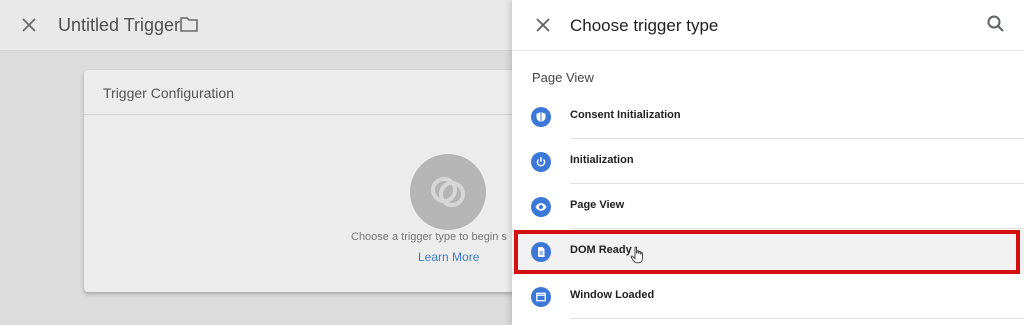 This screenshot has width=1024, height=325. Describe the element at coordinates (448, 192) in the screenshot. I see `trigger-type-placeholder-icon` at that location.